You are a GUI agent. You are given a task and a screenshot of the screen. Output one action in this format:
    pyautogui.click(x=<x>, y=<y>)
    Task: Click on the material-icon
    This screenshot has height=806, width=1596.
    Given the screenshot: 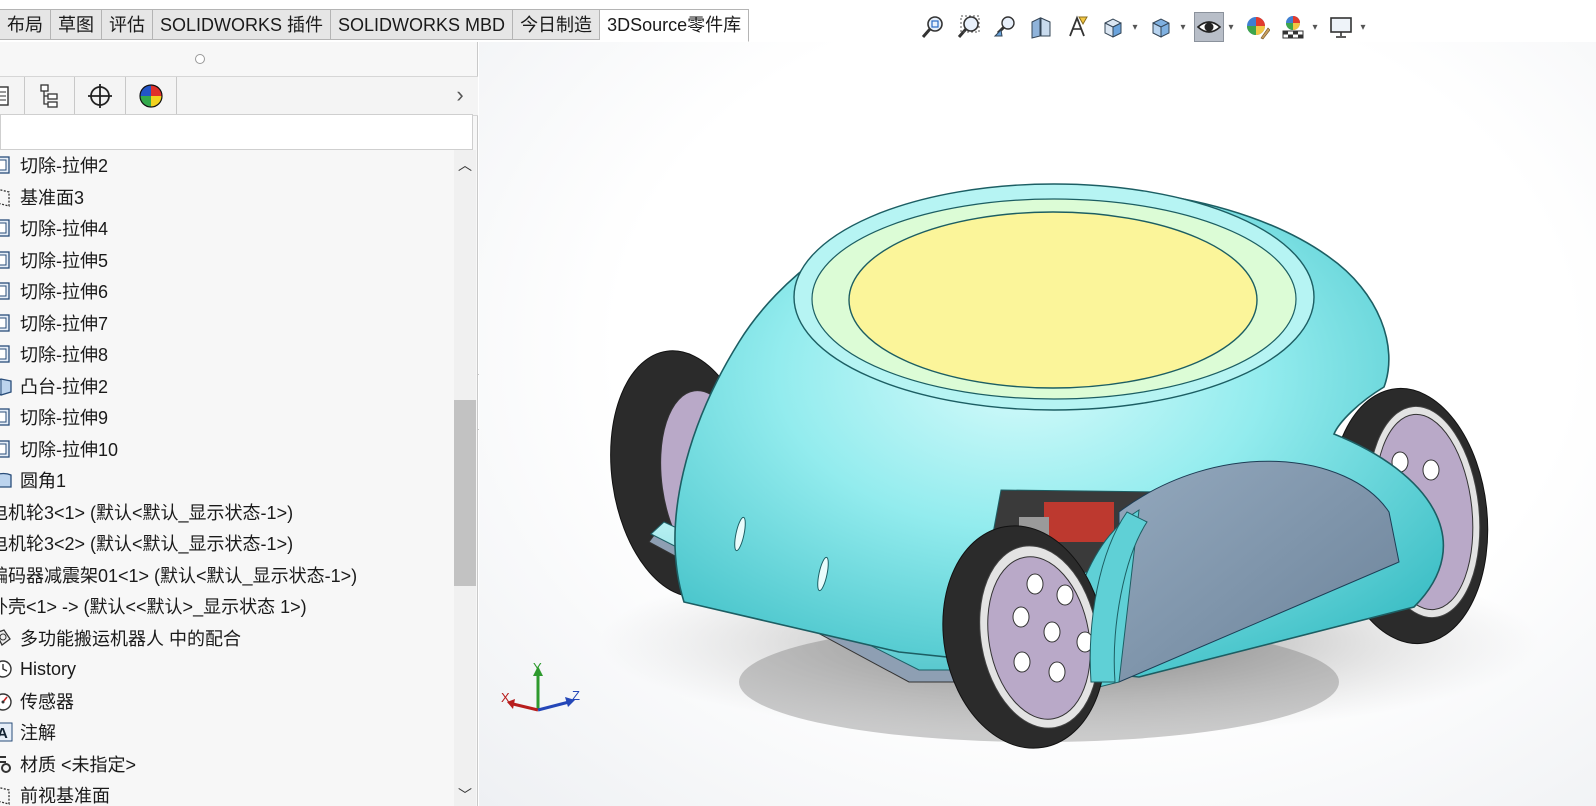 What is the action you would take?
    pyautogui.click(x=7, y=764)
    